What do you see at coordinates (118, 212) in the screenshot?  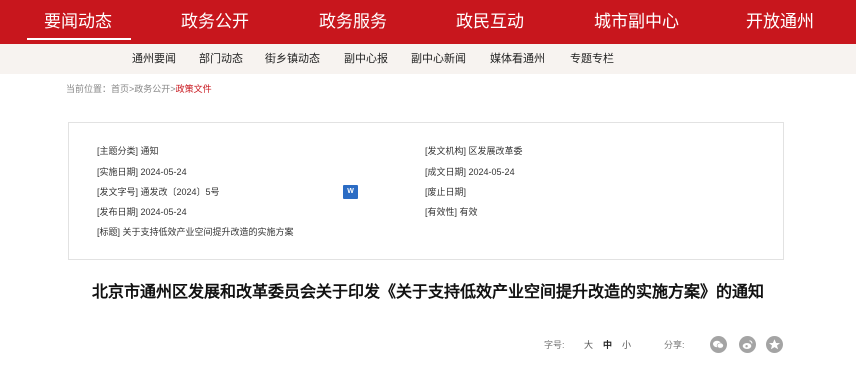 I see `meta-publish-date-key: [发布日期]` at bounding box center [118, 212].